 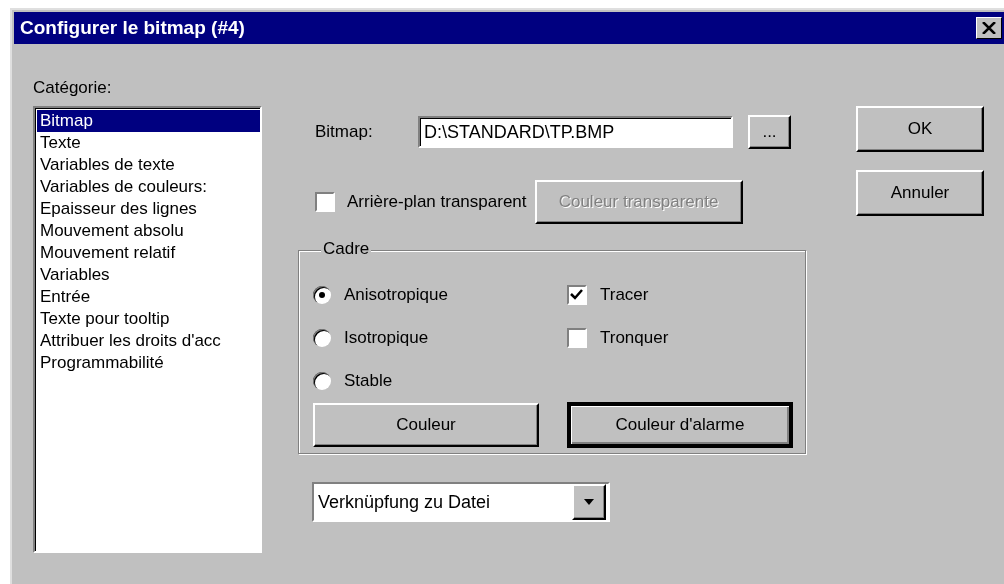 I want to click on list-item: Variables de couleurs:, so click(x=148, y=187).